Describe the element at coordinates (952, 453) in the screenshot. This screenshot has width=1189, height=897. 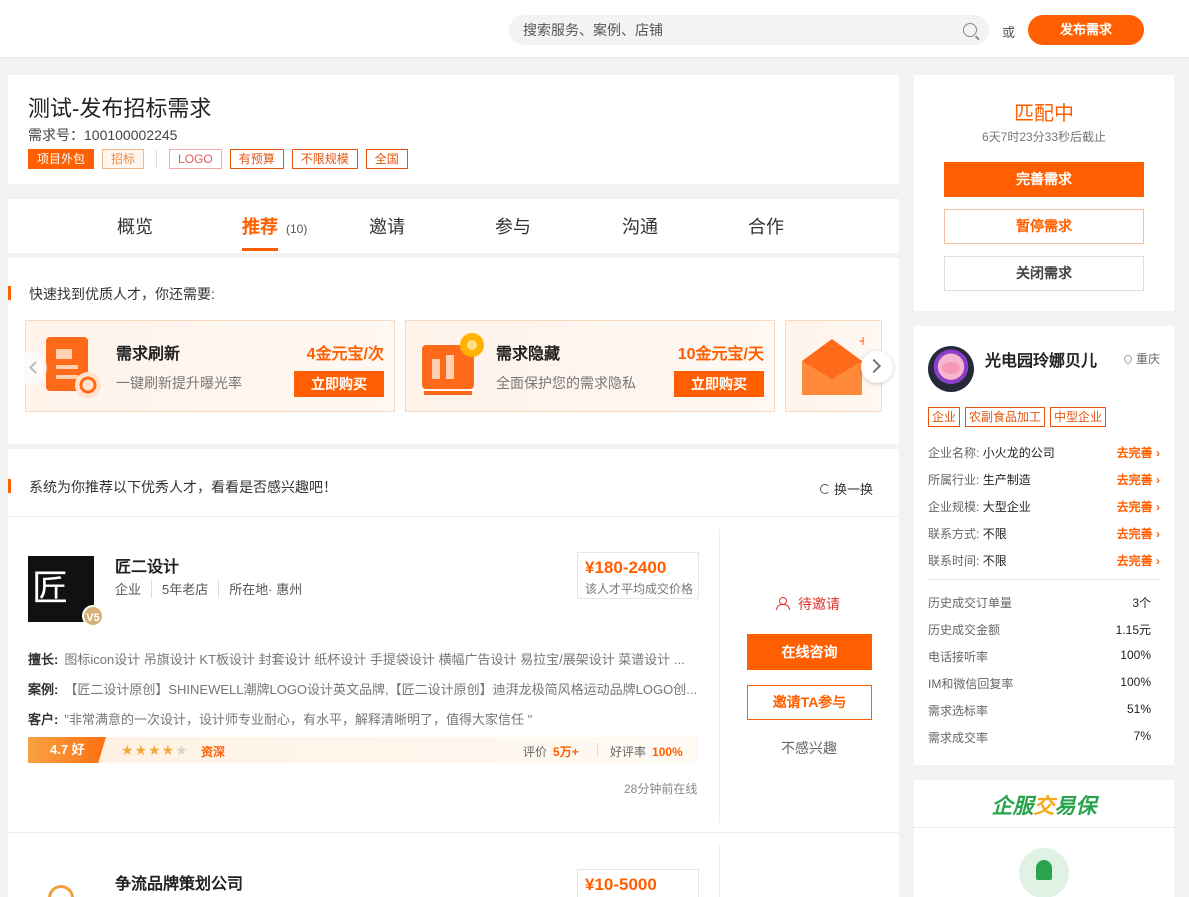
I see `field-label: 企业名称` at that location.